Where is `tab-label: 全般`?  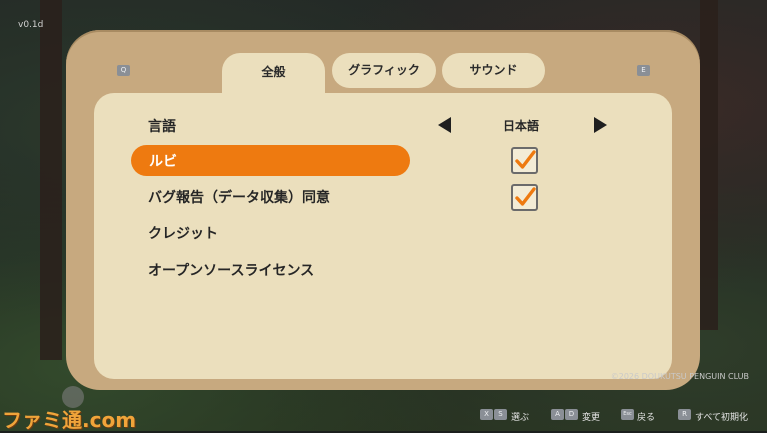
tab-label: 全般 is located at coordinates (273, 72).